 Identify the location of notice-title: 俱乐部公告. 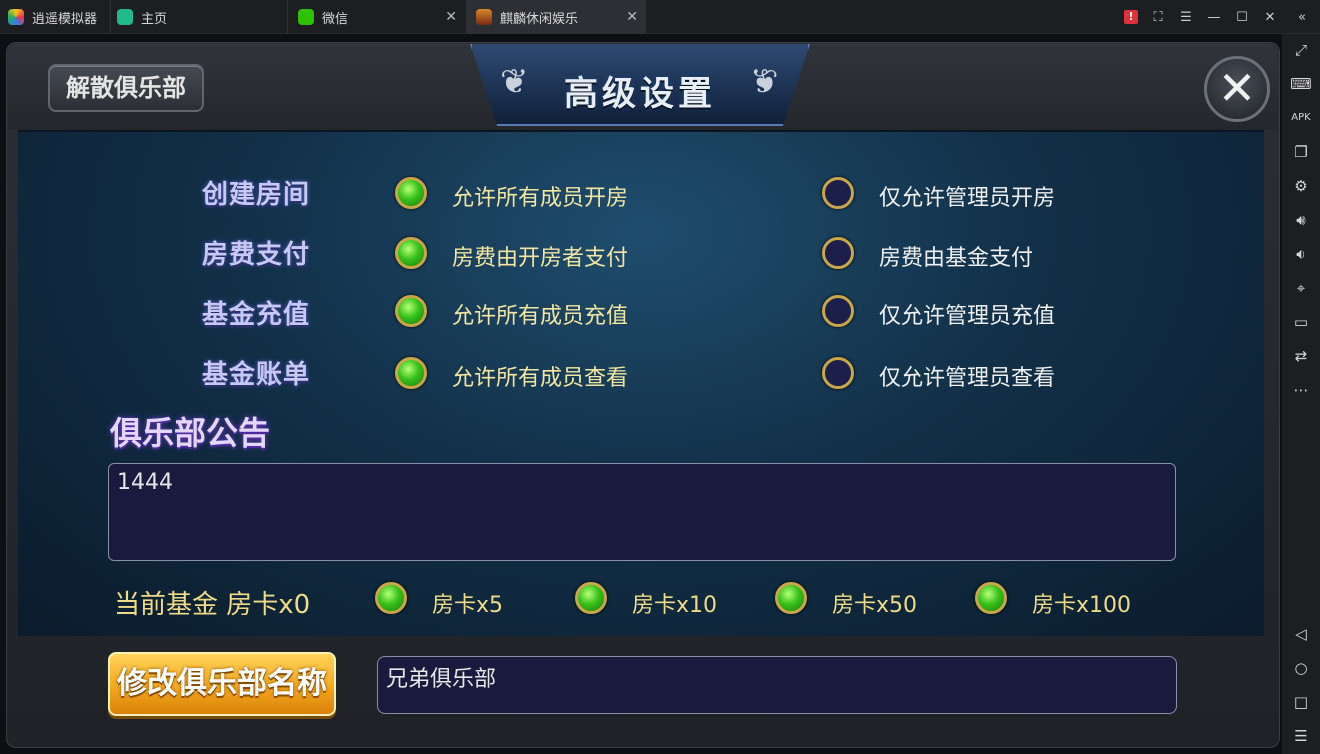
(190, 433).